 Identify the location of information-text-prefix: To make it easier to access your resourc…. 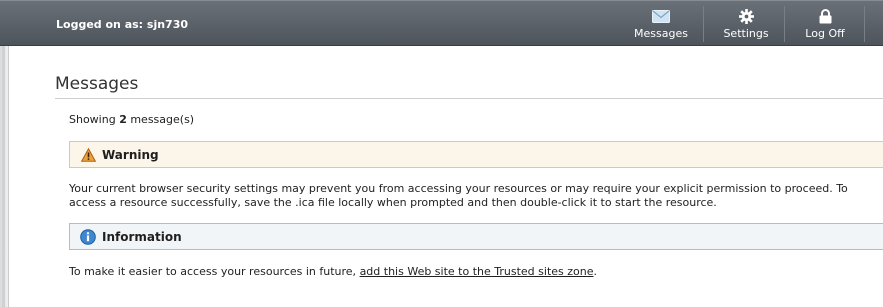
(214, 271).